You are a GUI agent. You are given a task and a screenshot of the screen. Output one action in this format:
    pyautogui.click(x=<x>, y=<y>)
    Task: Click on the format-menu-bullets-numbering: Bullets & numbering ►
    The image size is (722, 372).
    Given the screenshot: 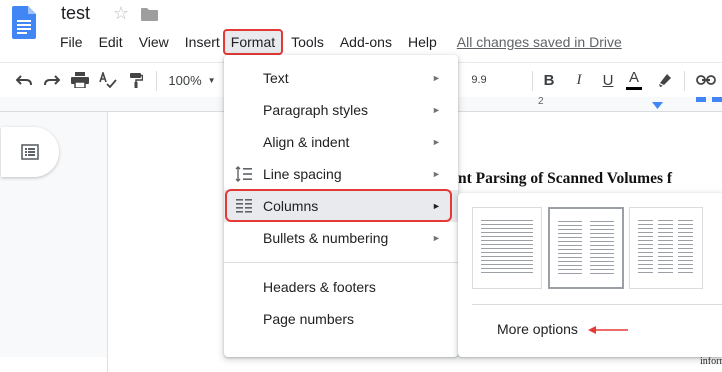 What is the action you would take?
    pyautogui.click(x=341, y=238)
    